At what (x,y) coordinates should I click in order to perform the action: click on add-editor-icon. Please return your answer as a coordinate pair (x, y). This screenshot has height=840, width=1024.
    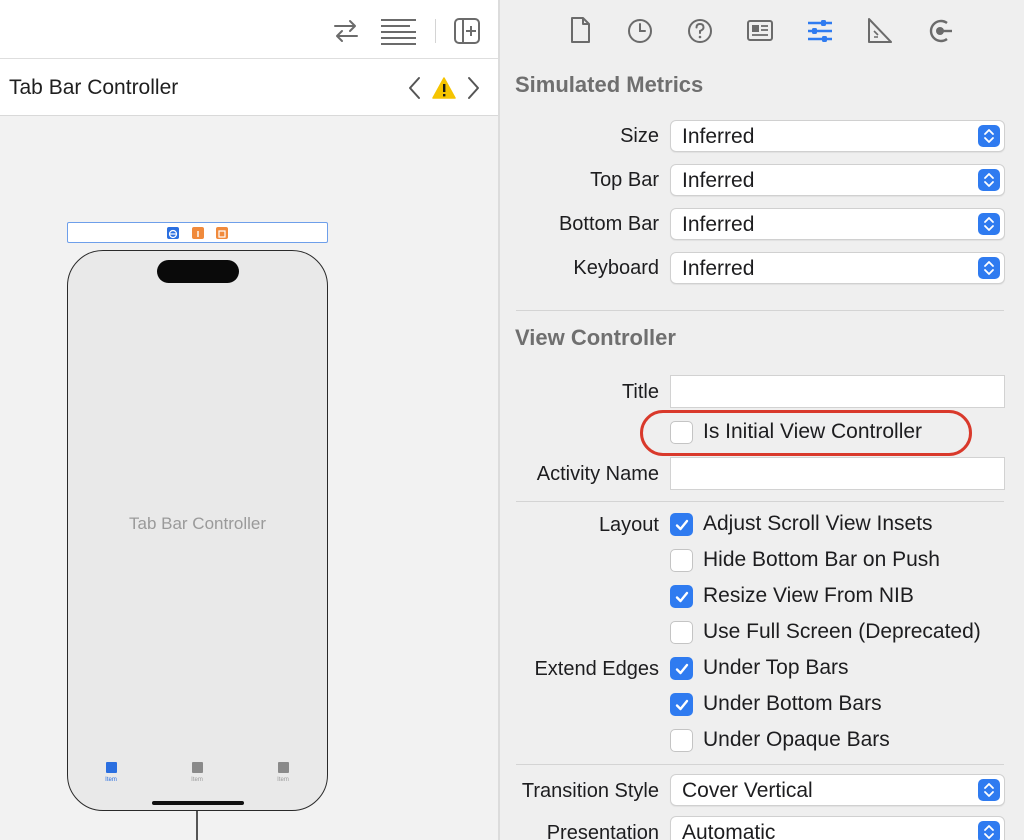
    Looking at the image, I should click on (467, 31).